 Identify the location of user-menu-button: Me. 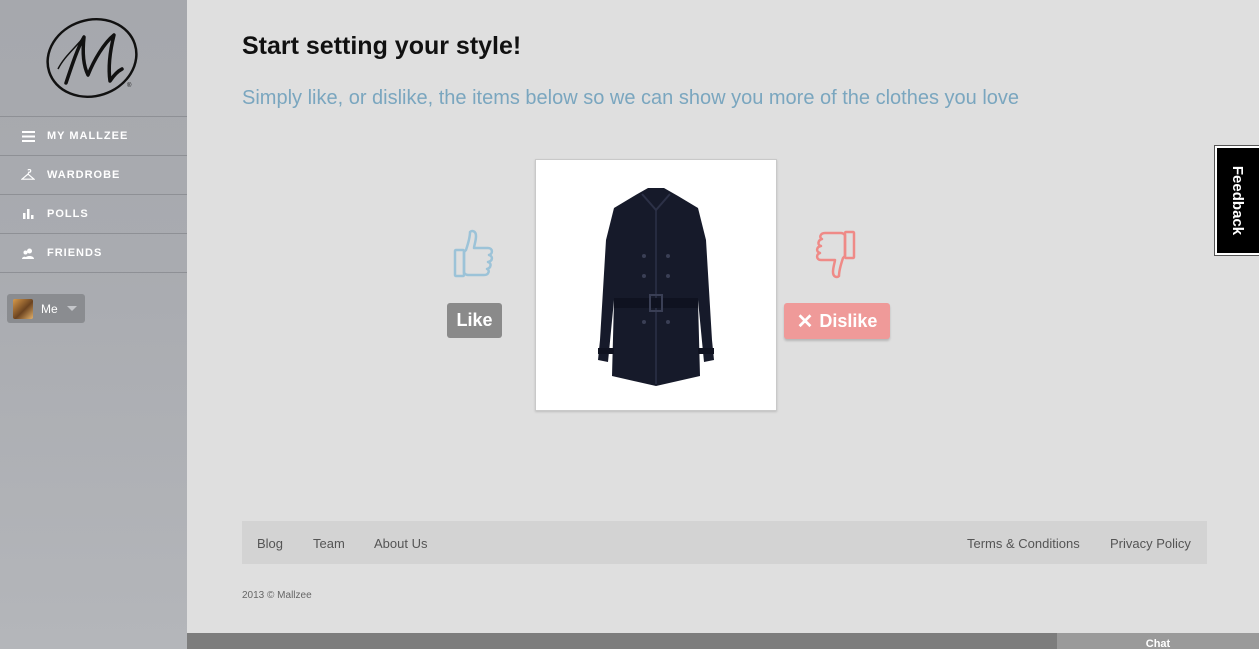
(46, 308).